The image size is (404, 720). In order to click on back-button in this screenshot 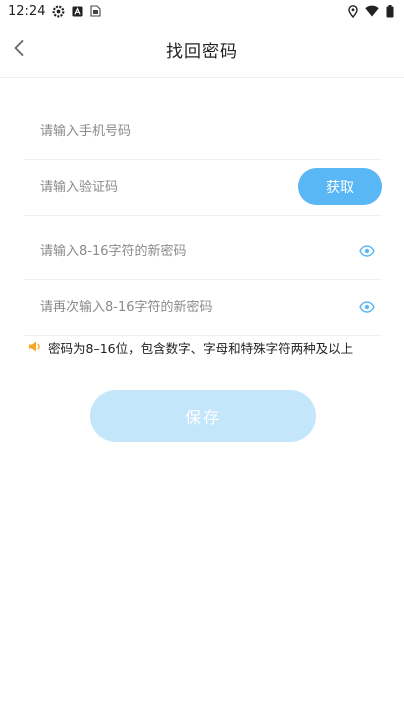, I will do `click(19, 50)`.